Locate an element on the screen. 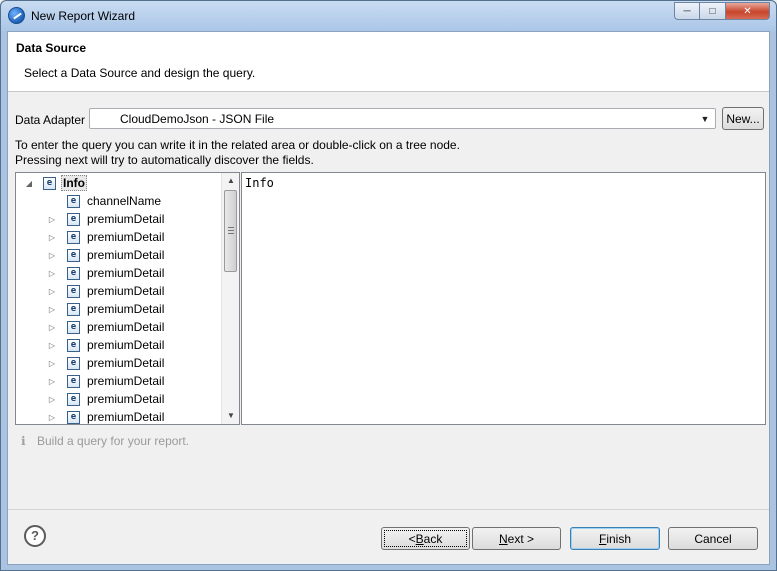  footer-divider is located at coordinates (388, 509).